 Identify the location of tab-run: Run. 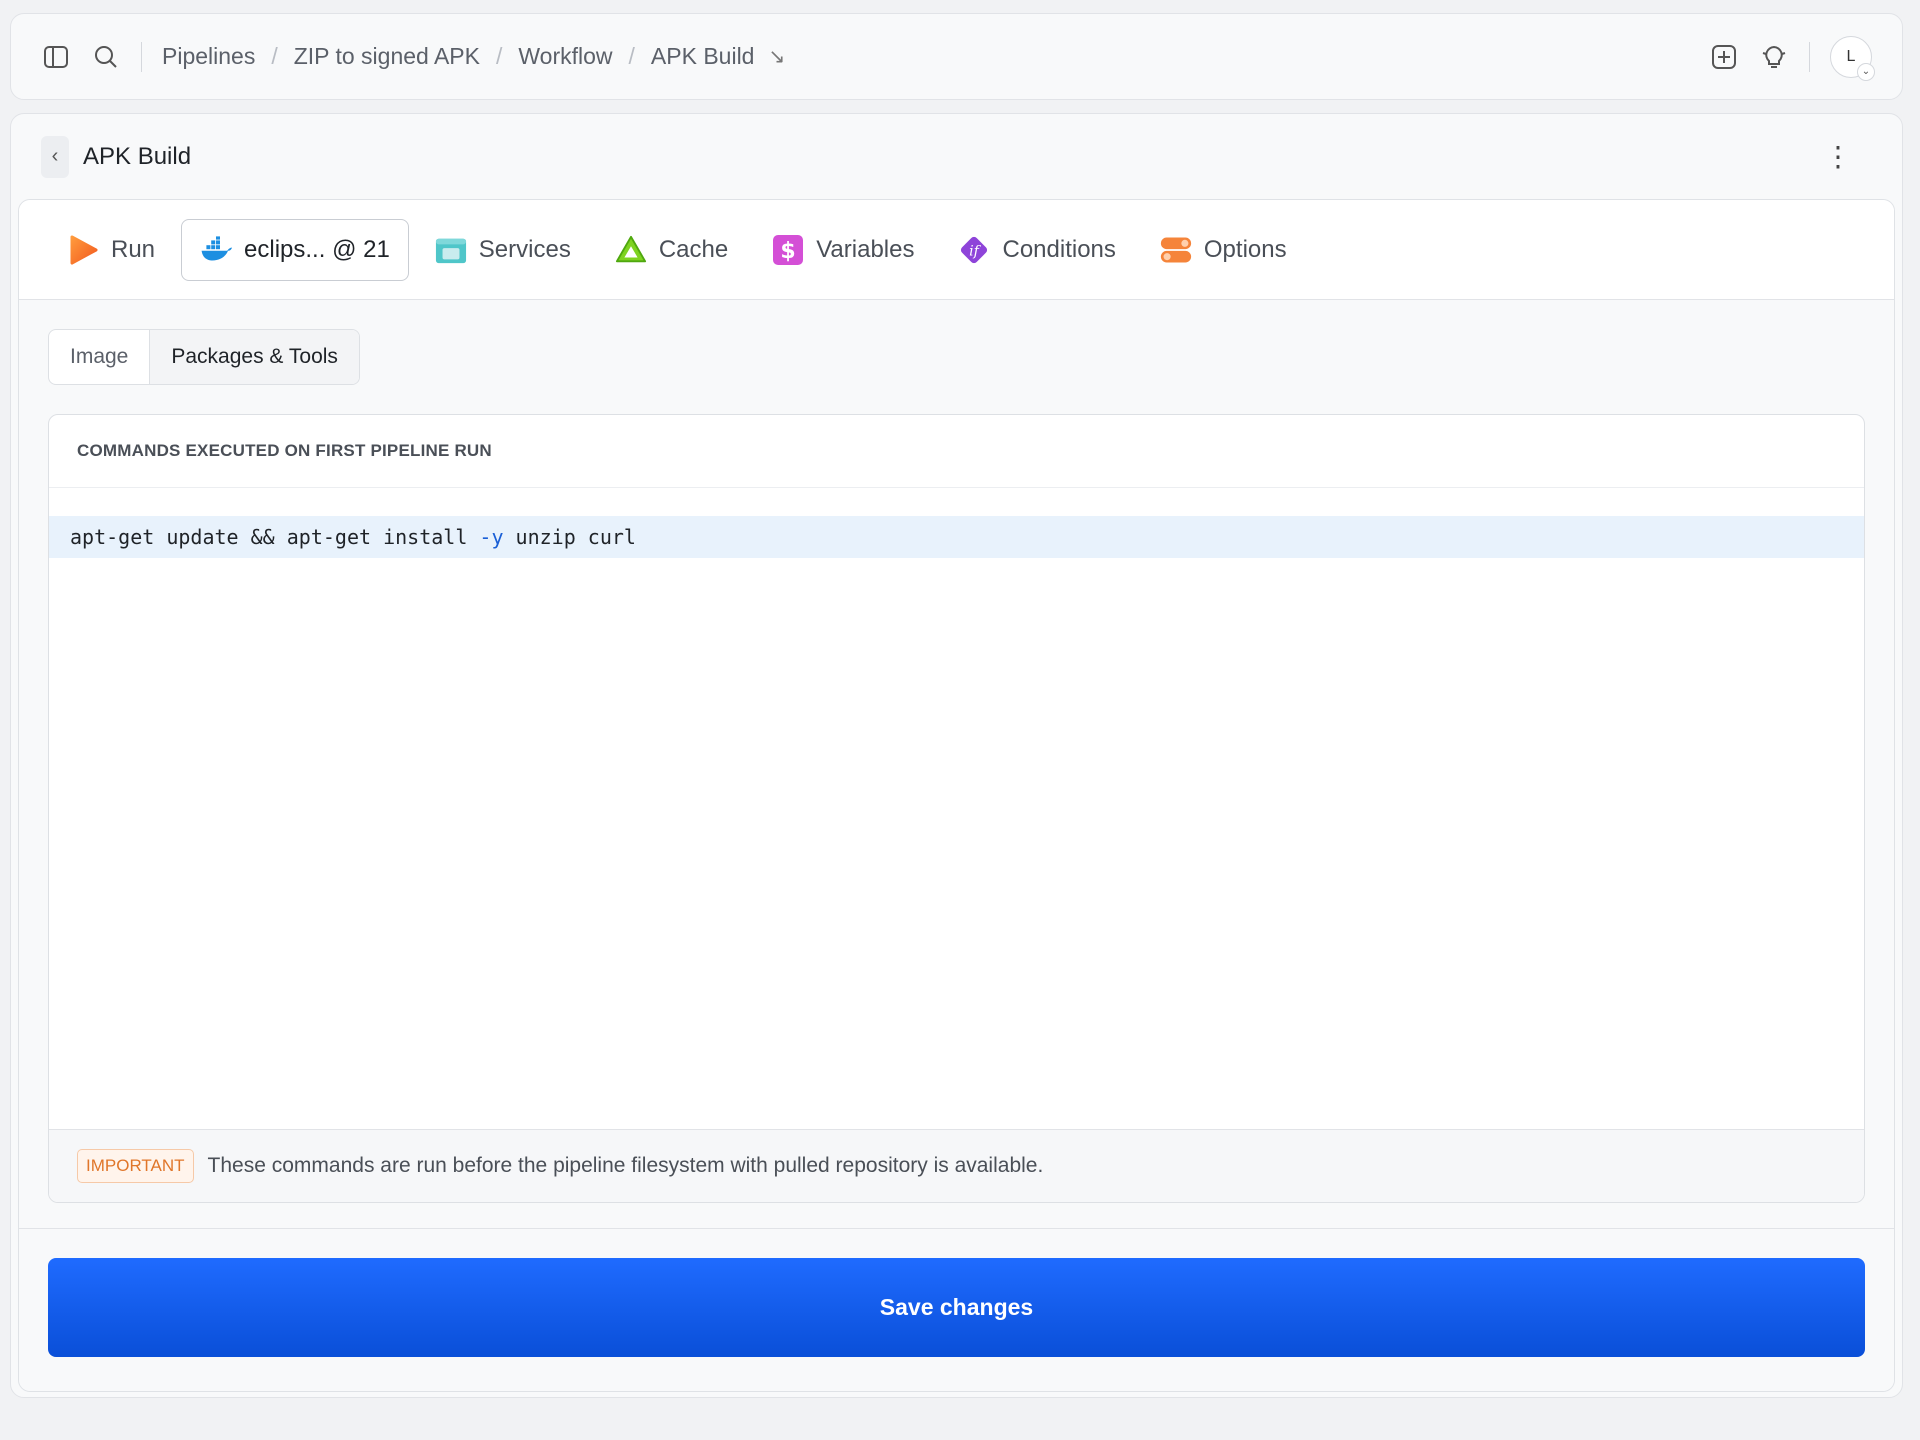
(111, 250).